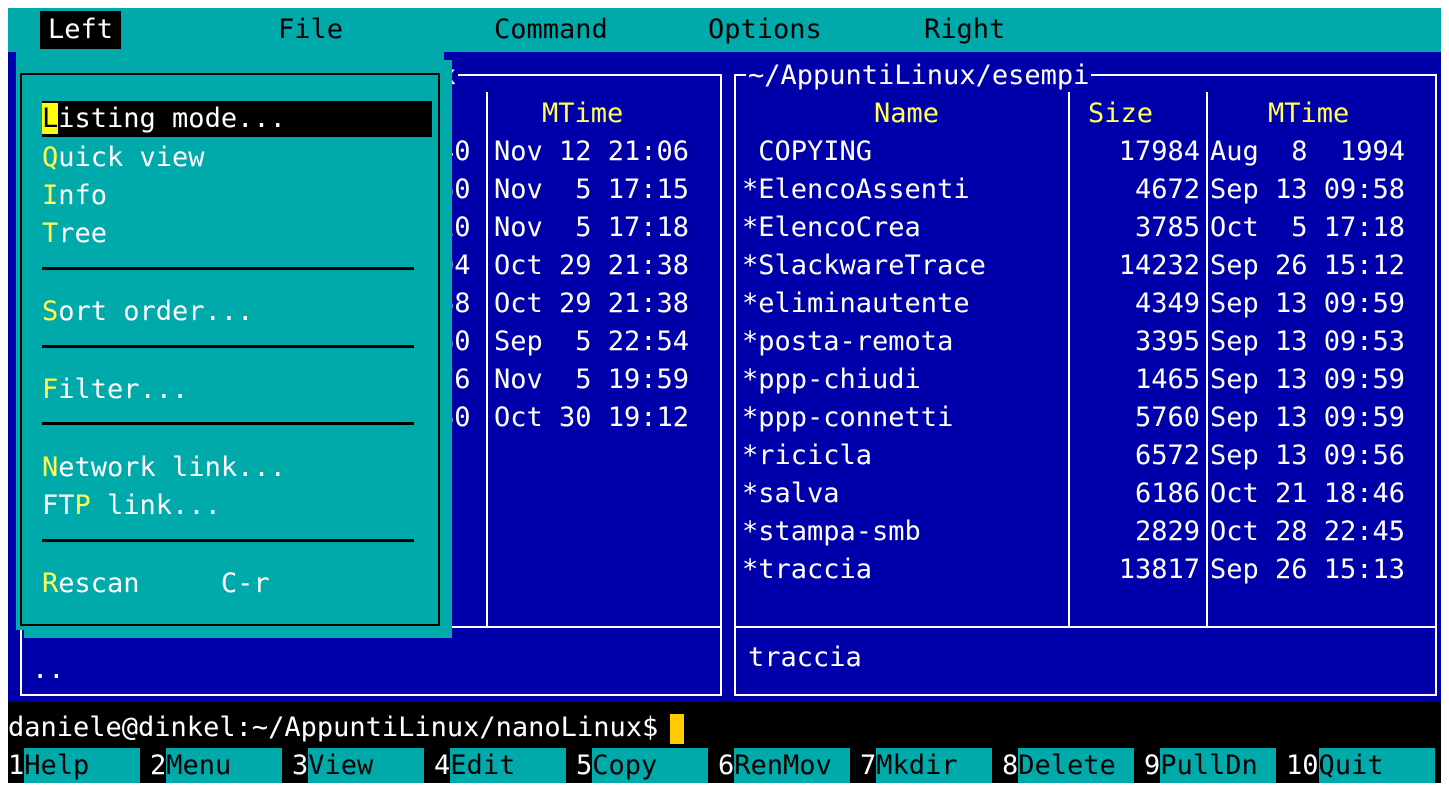  I want to click on right-panel-title: ~/AppuntiLinux/esempi, so click(919, 76).